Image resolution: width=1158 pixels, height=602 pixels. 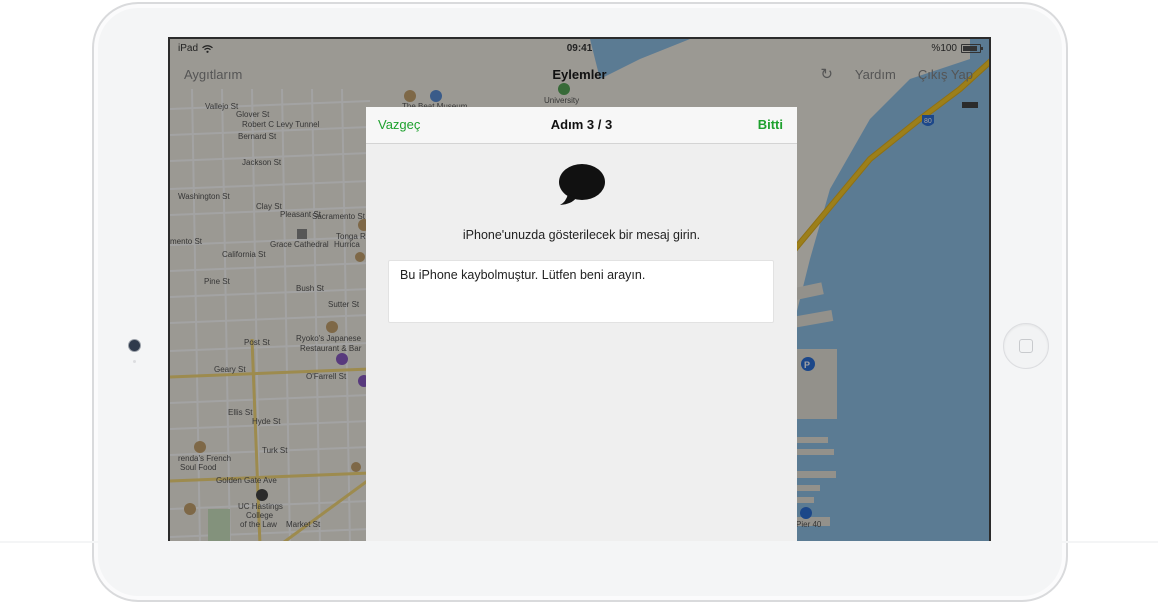 I want to click on status-right: %100, so click(x=957, y=48).